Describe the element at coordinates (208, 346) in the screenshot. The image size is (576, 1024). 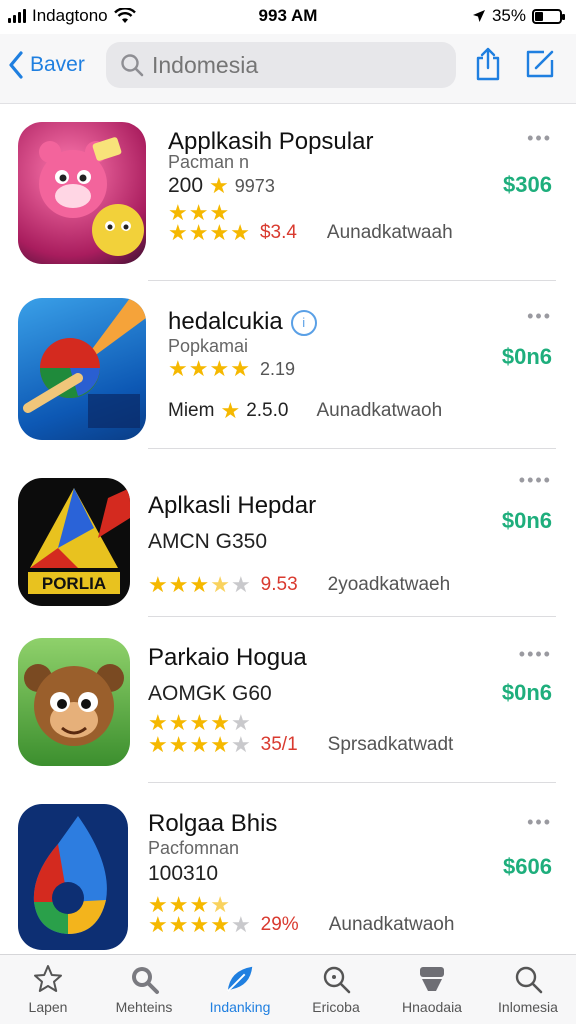
I see `app-subtitle: Popkamai` at that location.